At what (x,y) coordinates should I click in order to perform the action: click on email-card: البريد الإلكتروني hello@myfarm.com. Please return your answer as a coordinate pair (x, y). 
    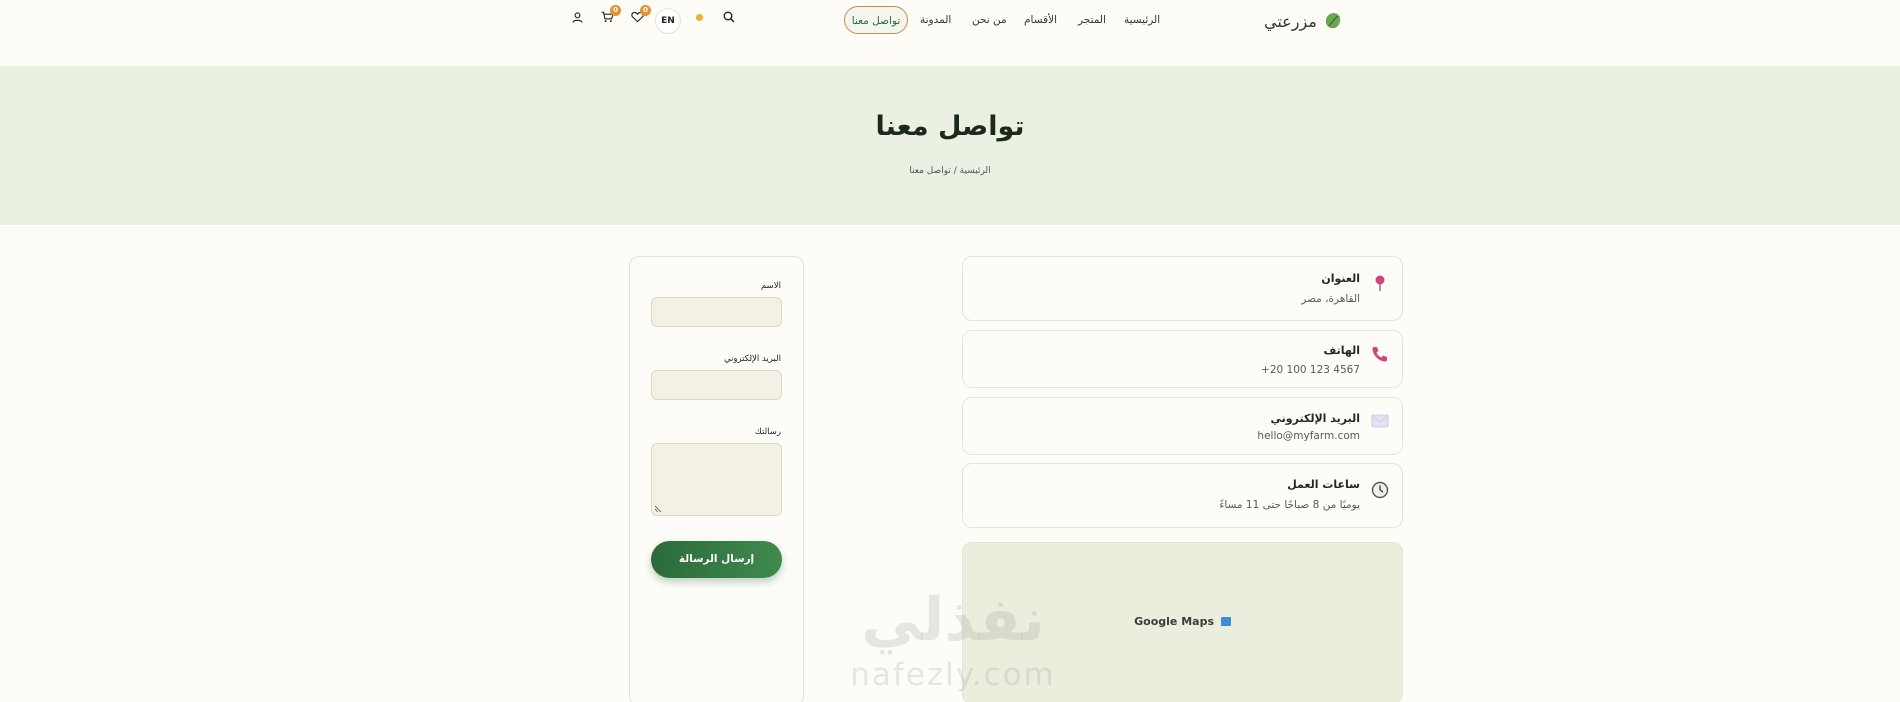
    Looking at the image, I should click on (1182, 426).